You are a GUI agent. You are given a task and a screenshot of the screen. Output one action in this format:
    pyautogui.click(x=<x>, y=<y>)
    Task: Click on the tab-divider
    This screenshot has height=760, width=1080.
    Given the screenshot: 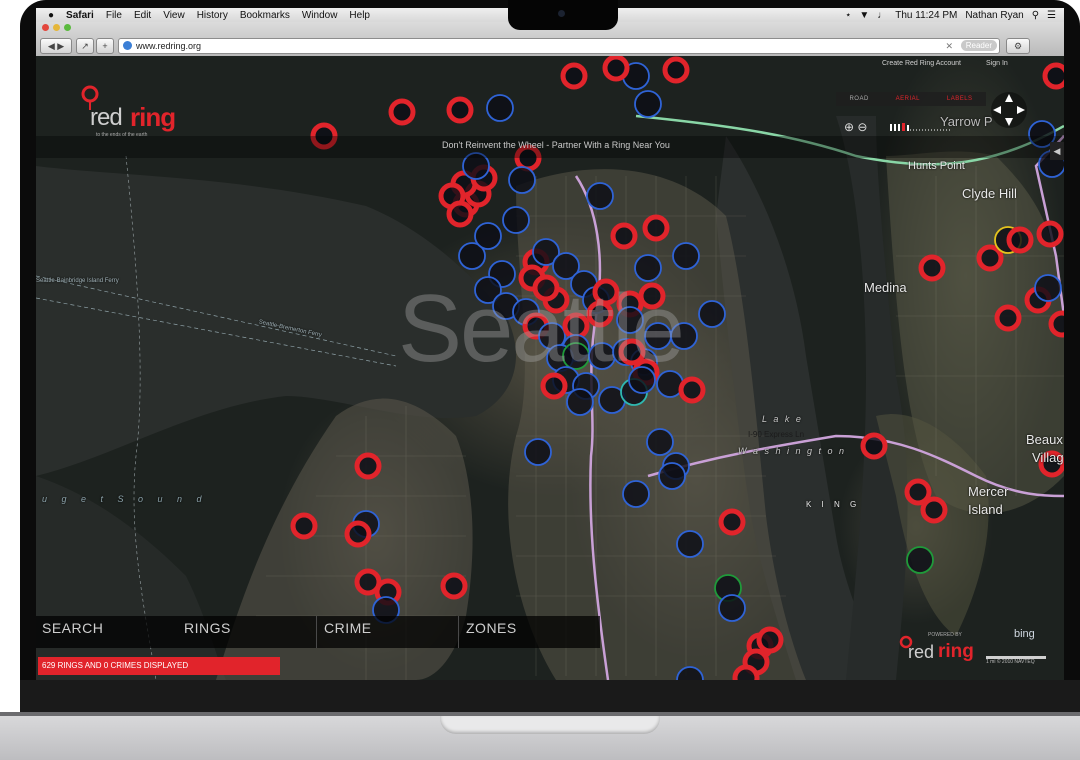 What is the action you would take?
    pyautogui.click(x=458, y=632)
    